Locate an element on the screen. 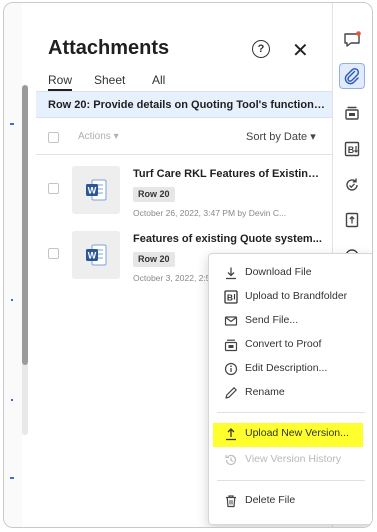 Image resolution: width=377 pixels, height=532 pixels. proof-icon is located at coordinates (231, 345).